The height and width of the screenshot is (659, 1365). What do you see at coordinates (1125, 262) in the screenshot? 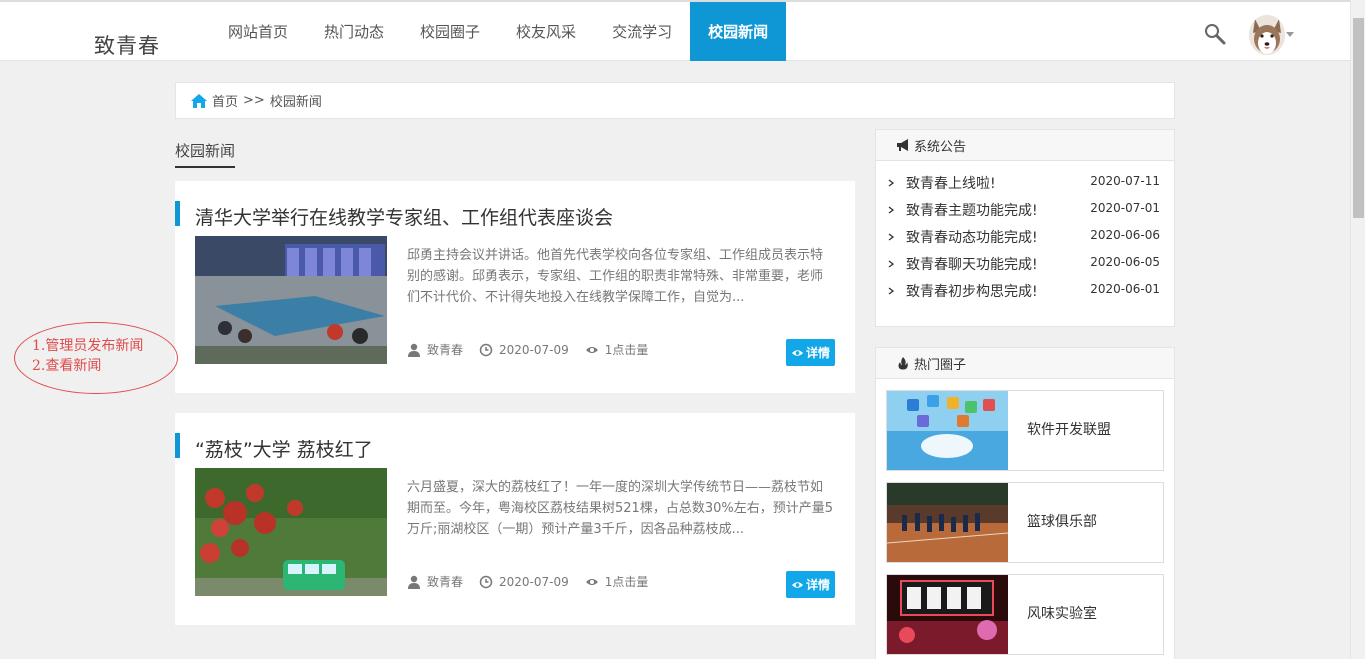
I see `notice-date: 2020-06-05` at bounding box center [1125, 262].